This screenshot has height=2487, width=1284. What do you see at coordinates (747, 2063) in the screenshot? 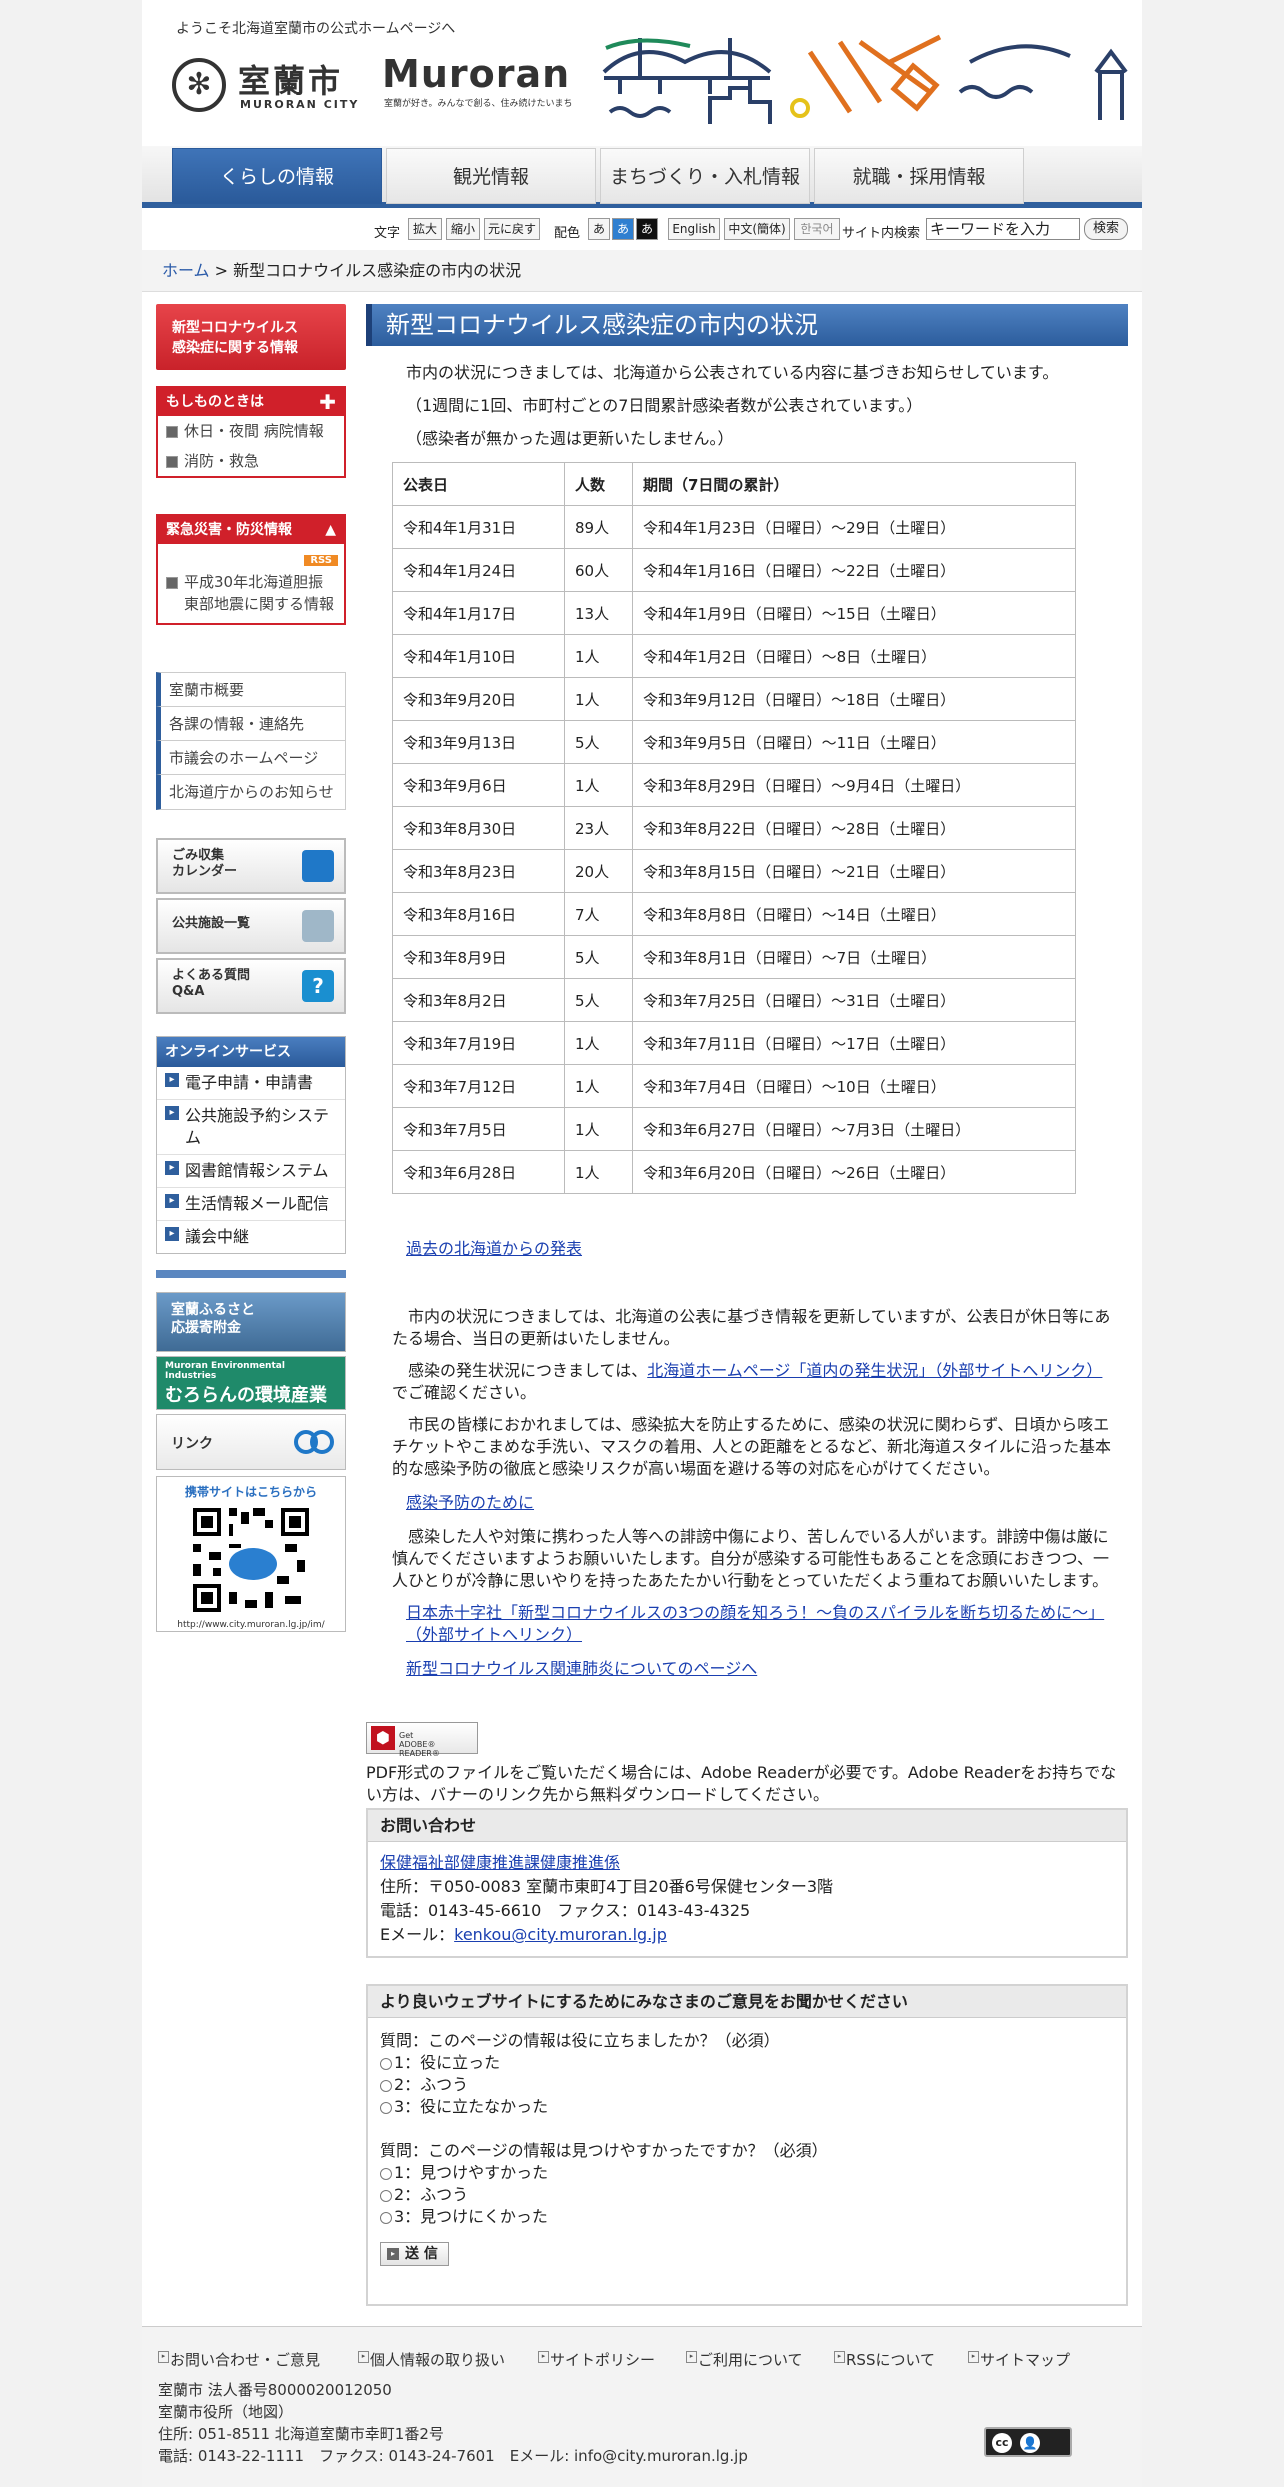
I see `radio-useful: 1：役に立った` at bounding box center [747, 2063].